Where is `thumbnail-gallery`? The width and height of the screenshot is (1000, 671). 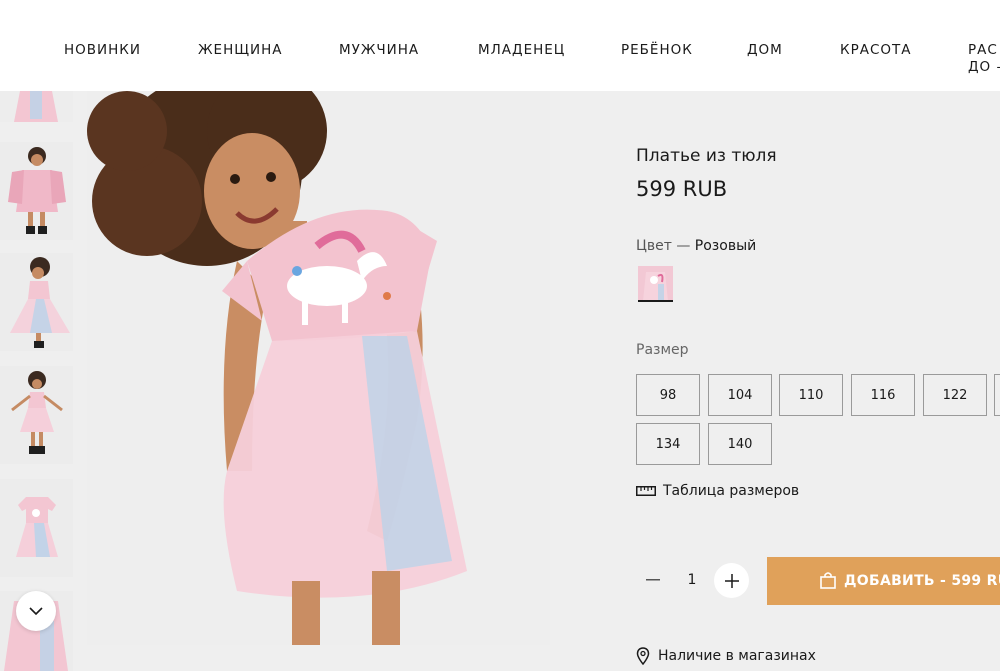
thumbnail-gallery is located at coordinates (37, 381).